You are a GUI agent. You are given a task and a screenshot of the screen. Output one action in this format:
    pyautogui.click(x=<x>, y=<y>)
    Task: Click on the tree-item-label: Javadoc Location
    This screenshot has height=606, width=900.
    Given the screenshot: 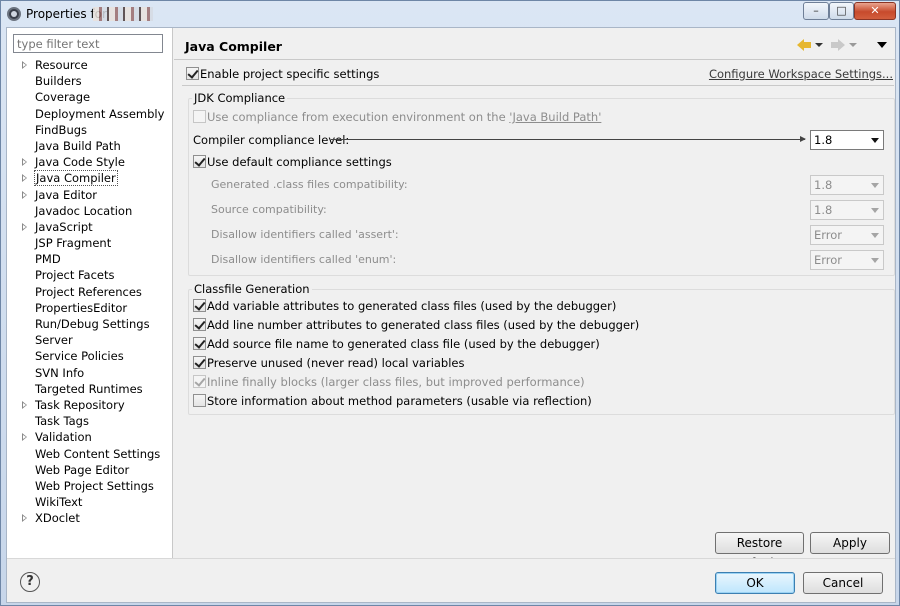 What is the action you would take?
    pyautogui.click(x=84, y=210)
    